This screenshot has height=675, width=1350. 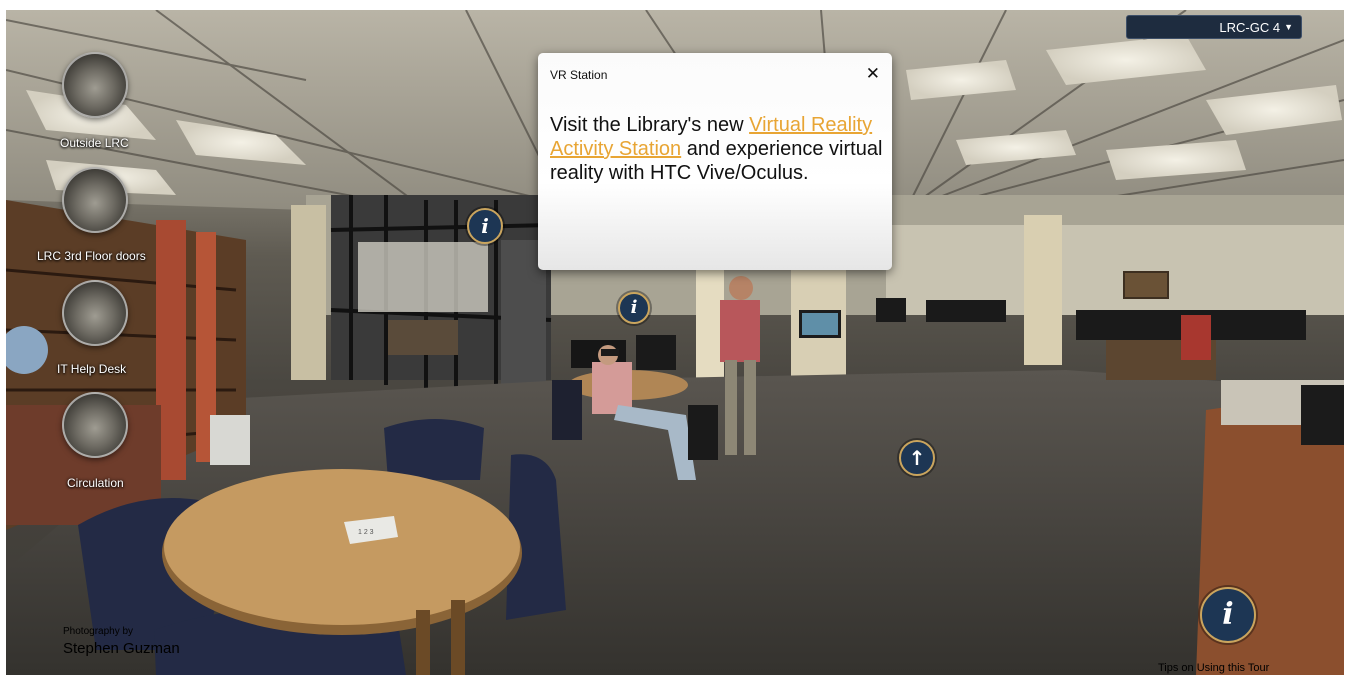 I want to click on location-label: IT Help Desk, so click(x=92, y=369).